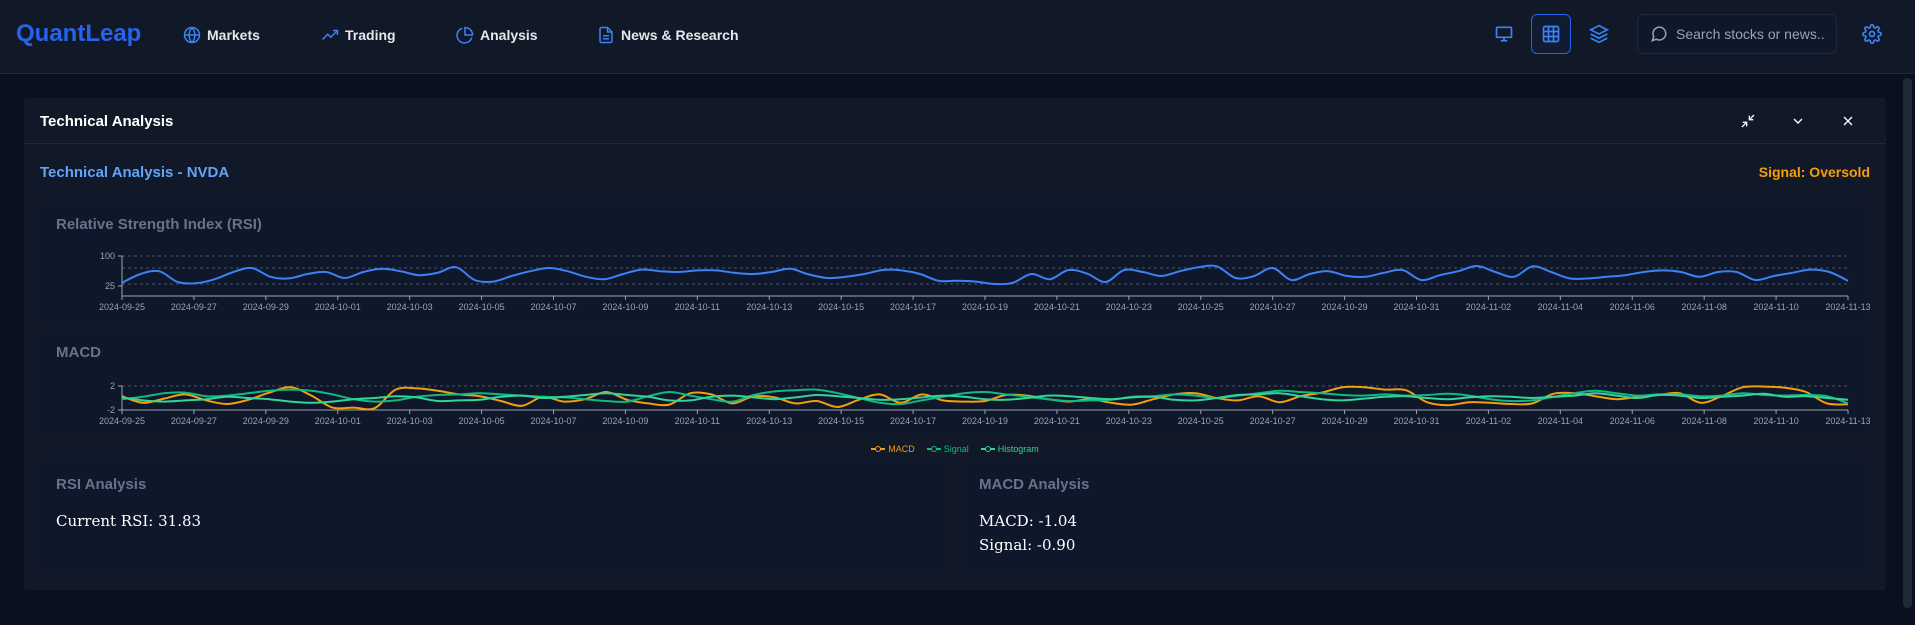  I want to click on nav-label-analysis: Analysis, so click(509, 35).